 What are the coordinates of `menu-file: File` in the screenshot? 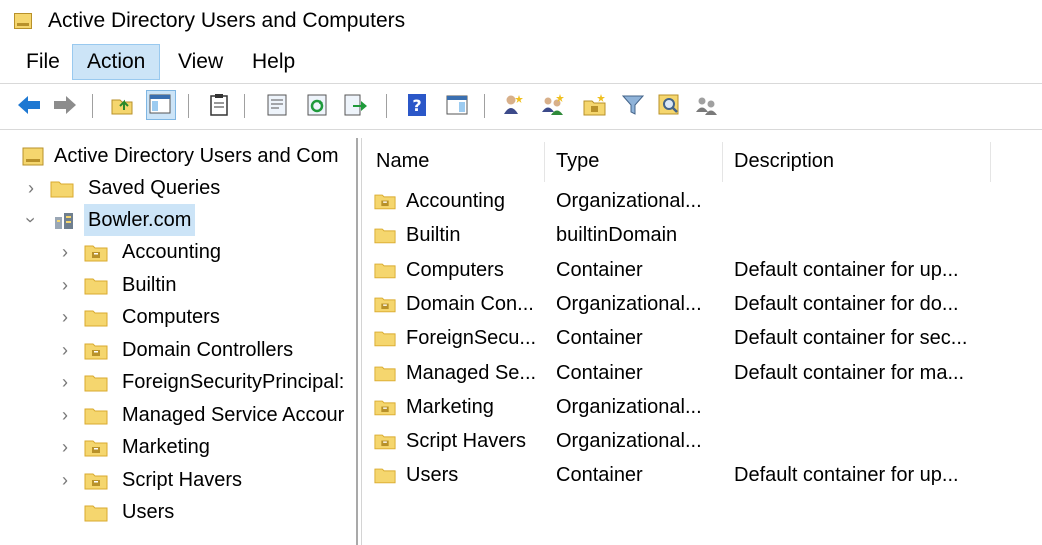 It's located at (43, 62).